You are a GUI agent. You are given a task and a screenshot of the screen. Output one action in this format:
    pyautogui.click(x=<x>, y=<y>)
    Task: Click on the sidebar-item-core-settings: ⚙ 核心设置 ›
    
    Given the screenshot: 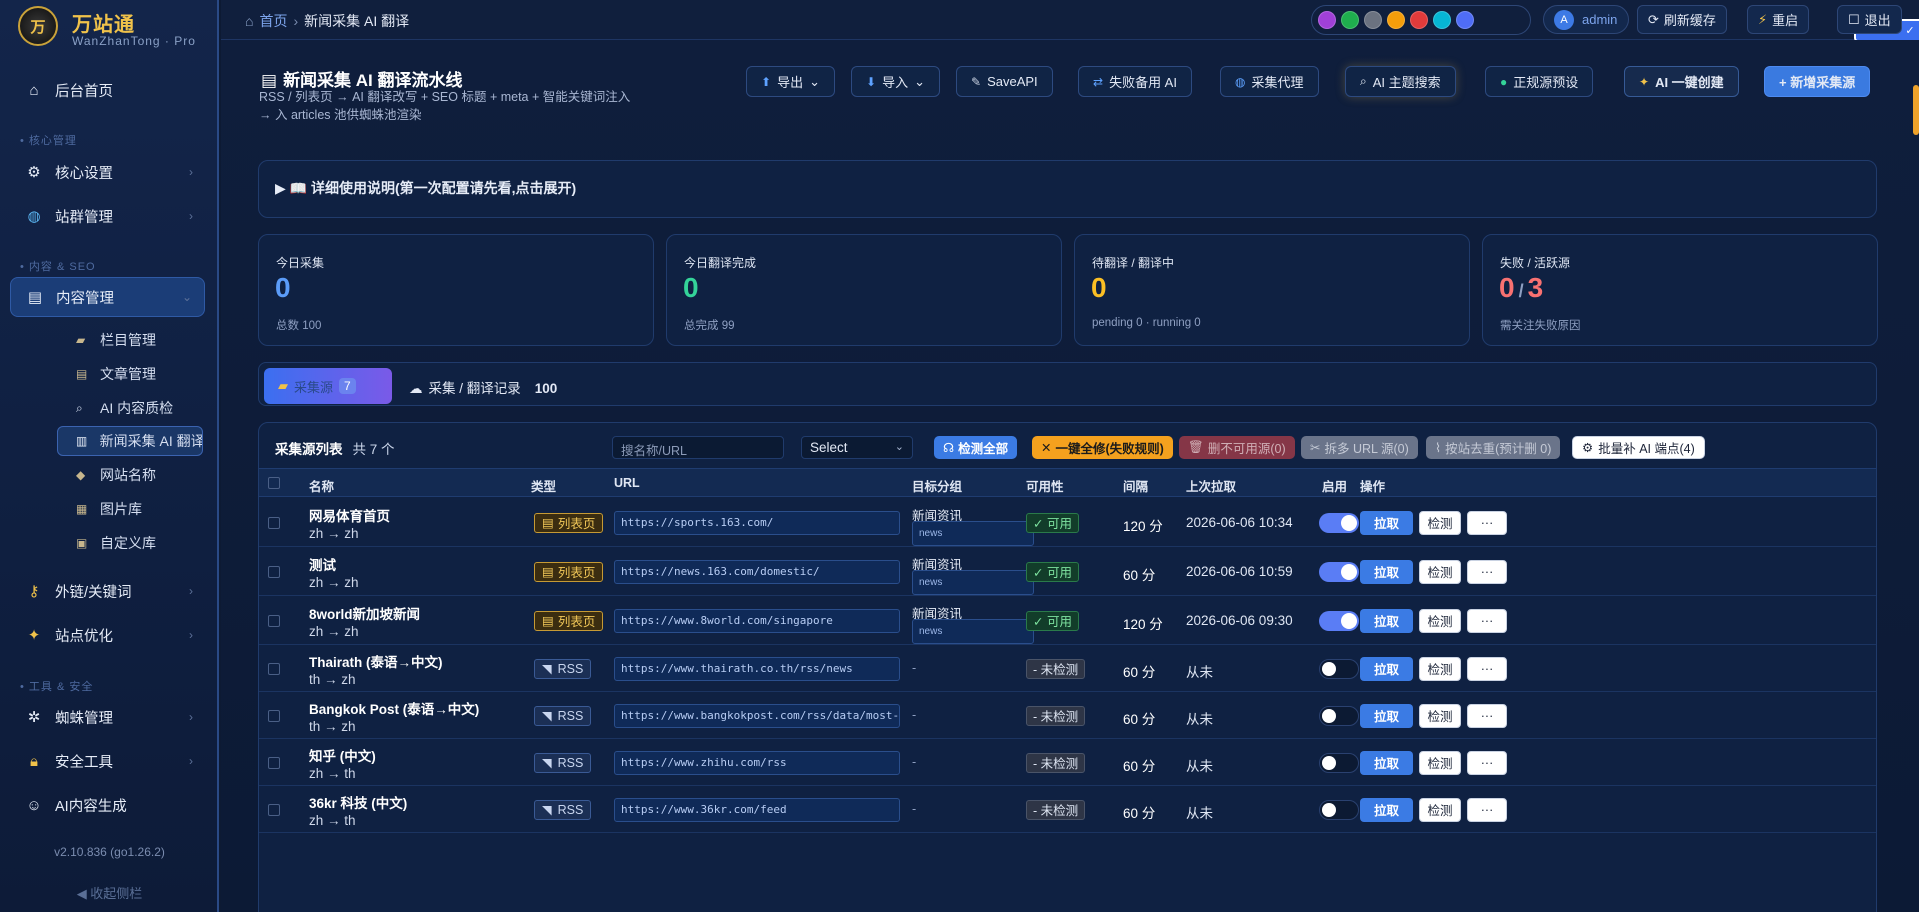 What is the action you would take?
    pyautogui.click(x=107, y=172)
    